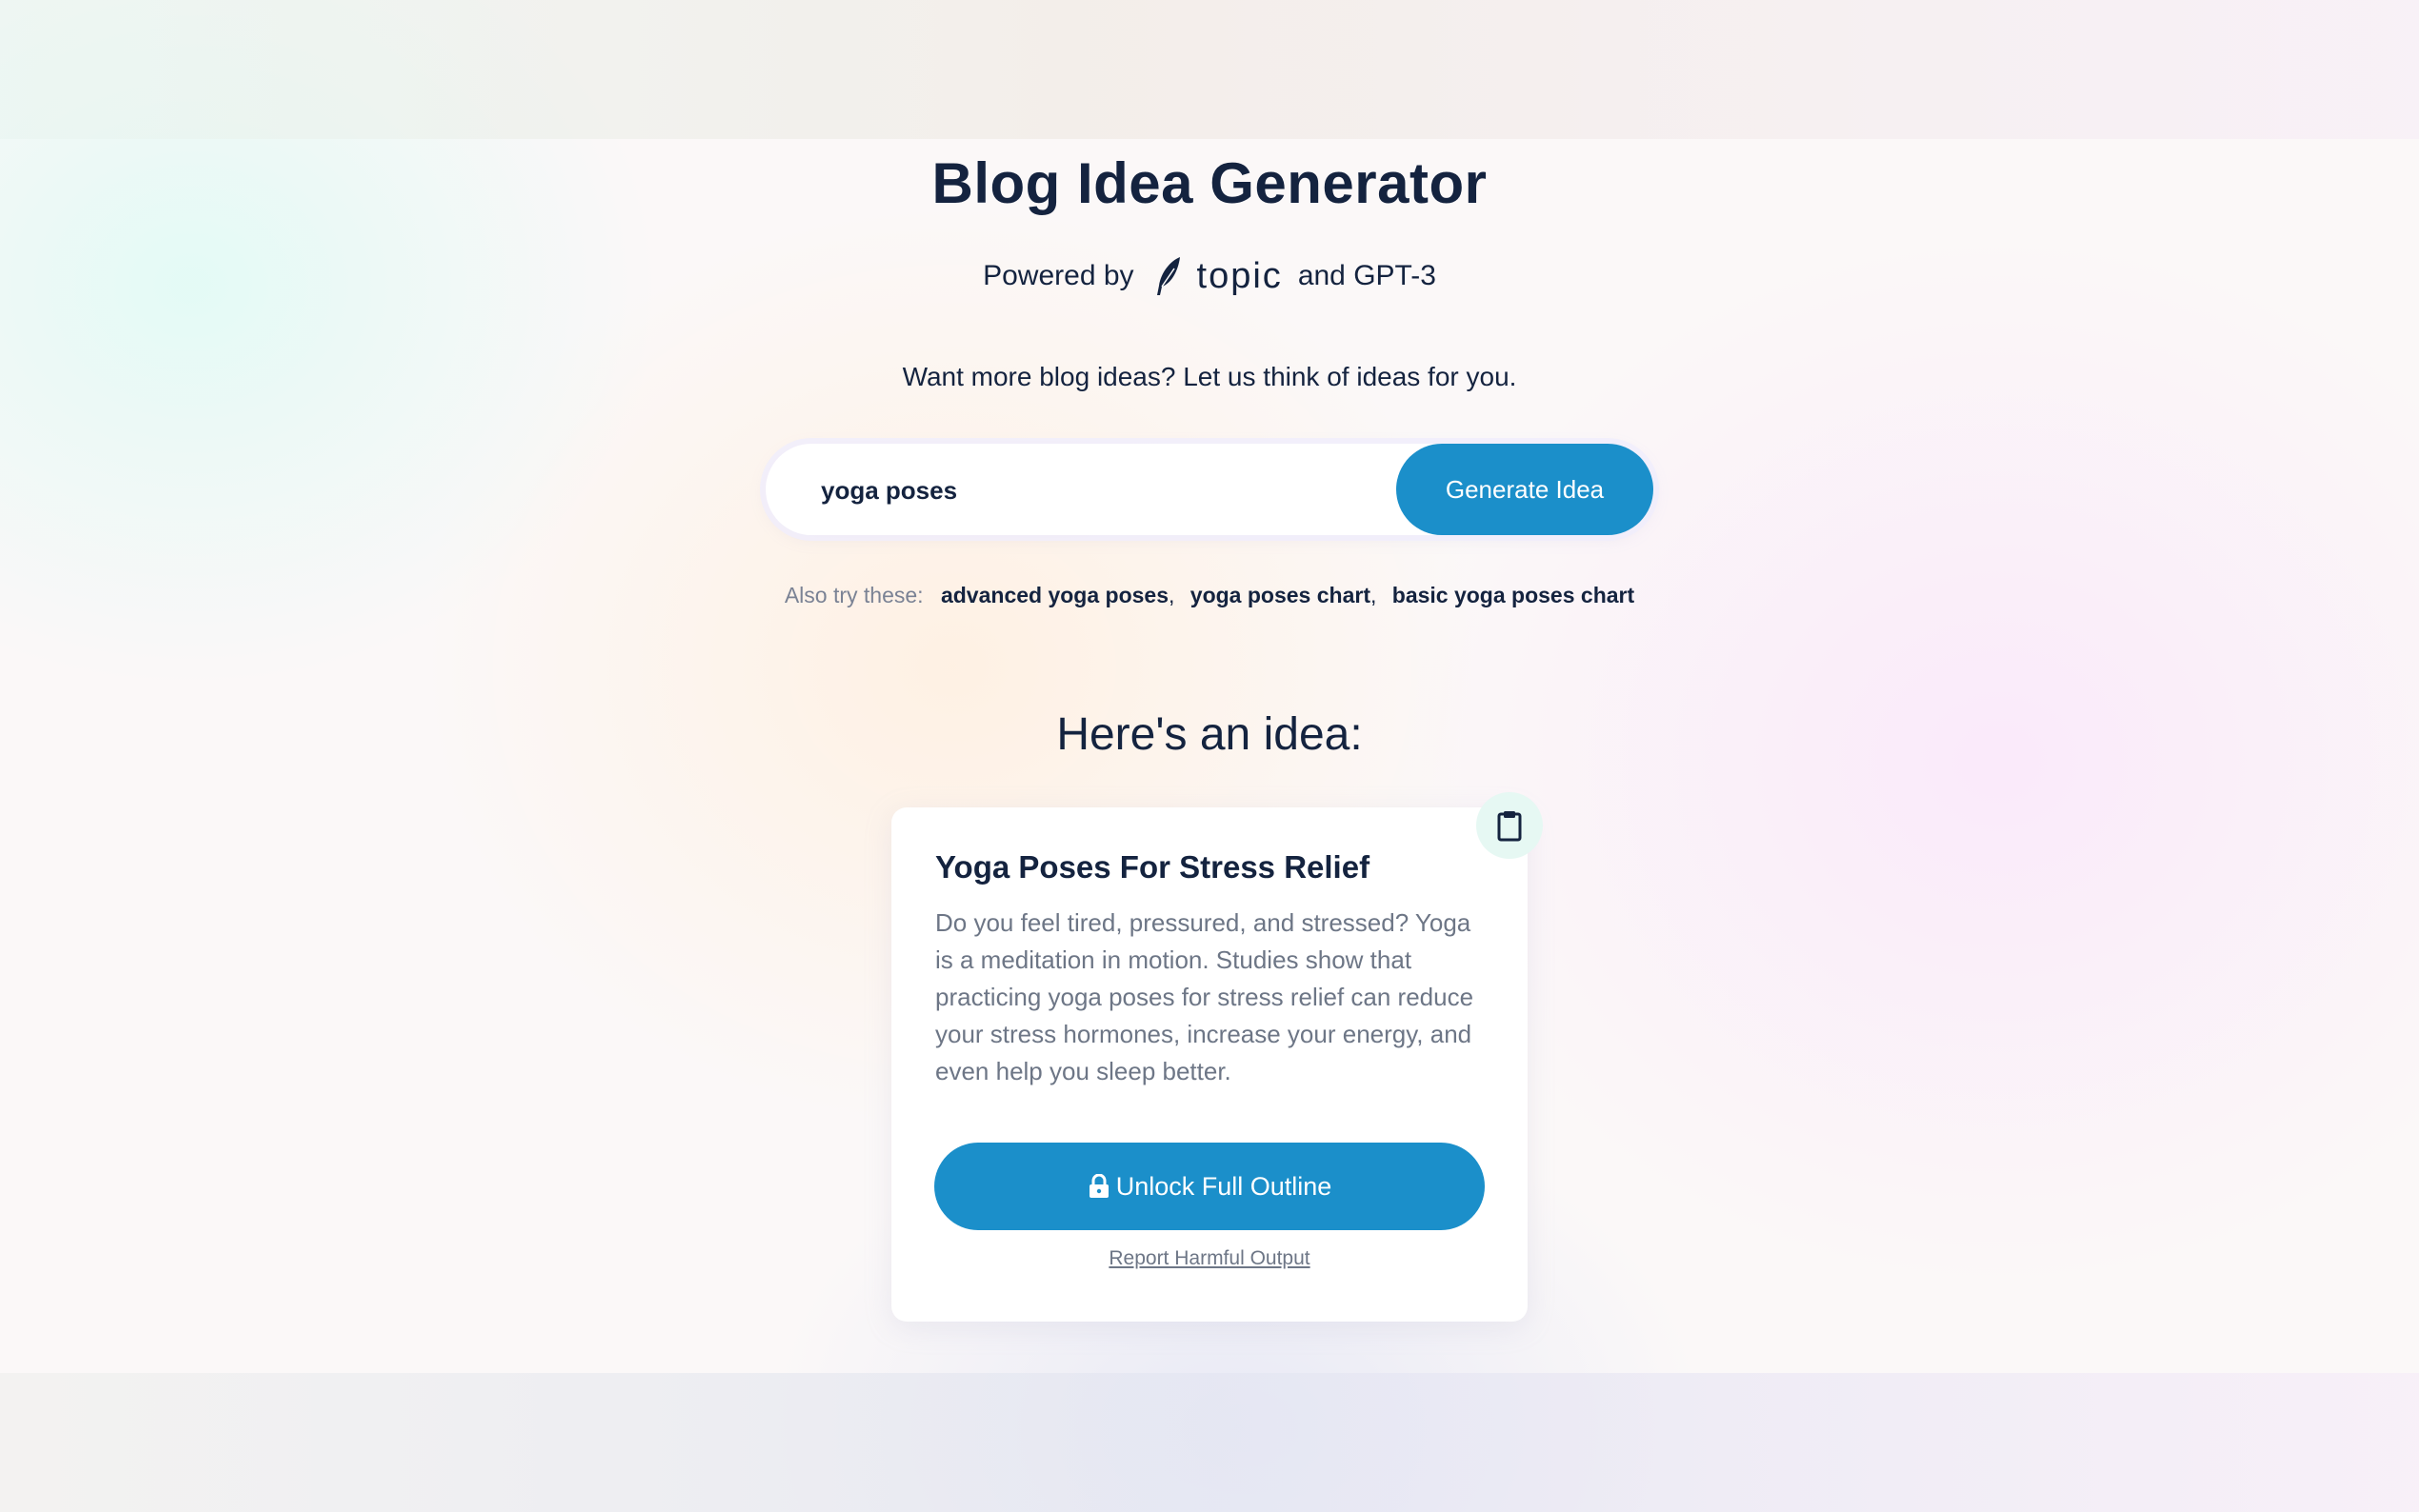 The height and width of the screenshot is (1512, 2419). What do you see at coordinates (1087, 490) in the screenshot?
I see `topic-input` at bounding box center [1087, 490].